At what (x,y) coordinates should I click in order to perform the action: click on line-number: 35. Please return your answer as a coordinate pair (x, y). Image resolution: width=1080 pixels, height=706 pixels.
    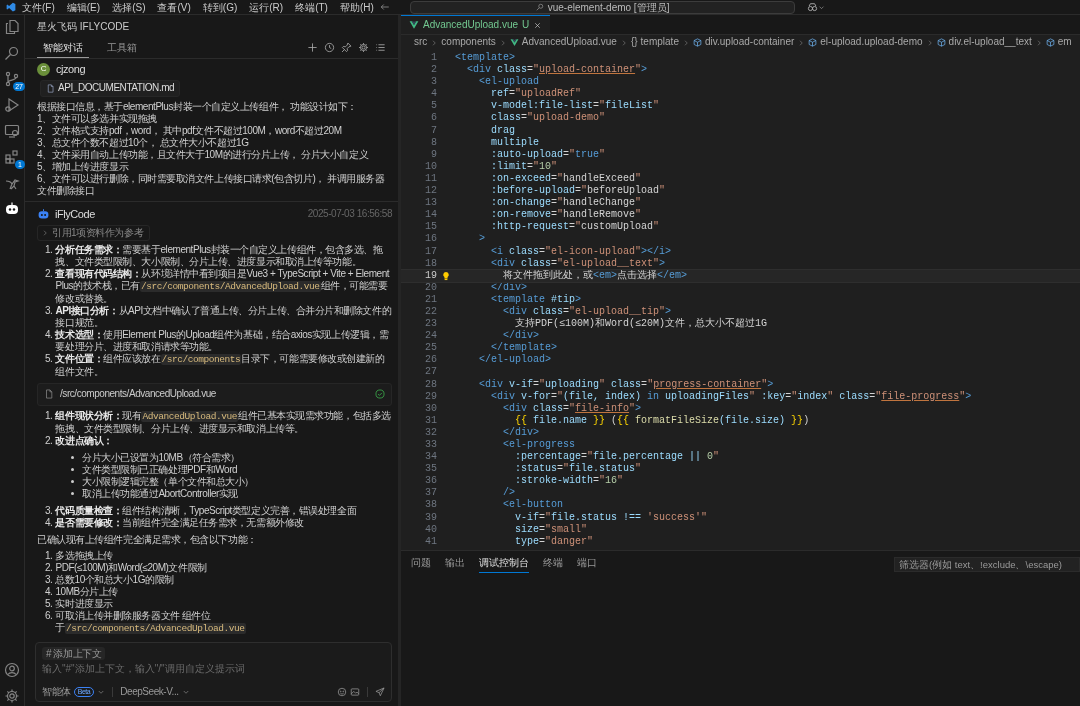
    Looking at the image, I should click on (430, 469).